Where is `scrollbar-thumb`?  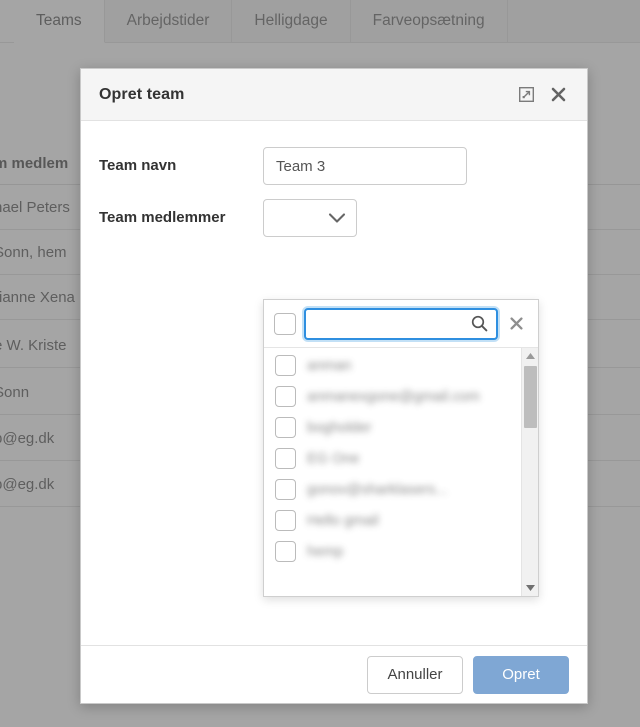
scrollbar-thumb is located at coordinates (530, 397).